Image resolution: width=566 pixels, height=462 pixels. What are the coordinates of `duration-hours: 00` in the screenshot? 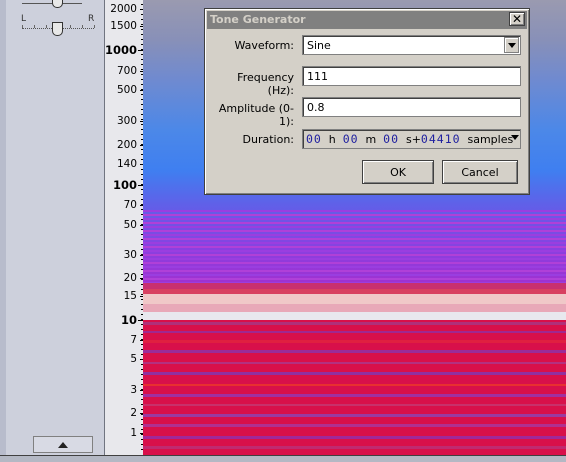 It's located at (314, 139).